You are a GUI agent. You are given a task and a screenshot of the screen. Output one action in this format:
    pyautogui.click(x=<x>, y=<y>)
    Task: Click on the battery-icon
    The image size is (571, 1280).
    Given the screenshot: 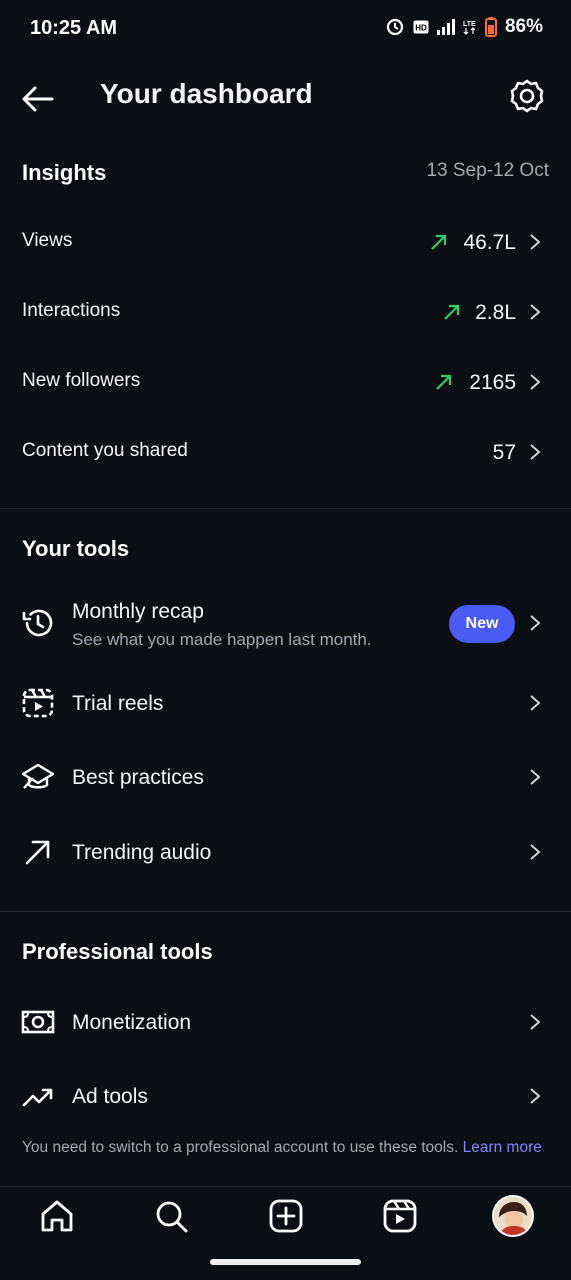 What is the action you would take?
    pyautogui.click(x=490, y=27)
    